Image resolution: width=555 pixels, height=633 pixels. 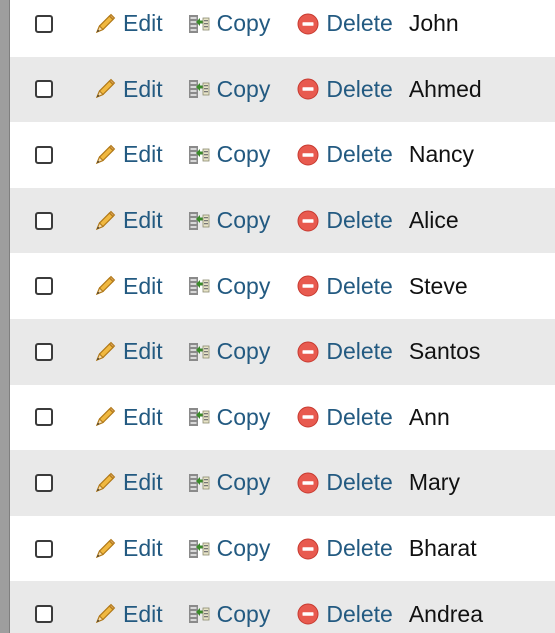 What do you see at coordinates (445, 613) in the screenshot?
I see `name-cell: Andrea` at bounding box center [445, 613].